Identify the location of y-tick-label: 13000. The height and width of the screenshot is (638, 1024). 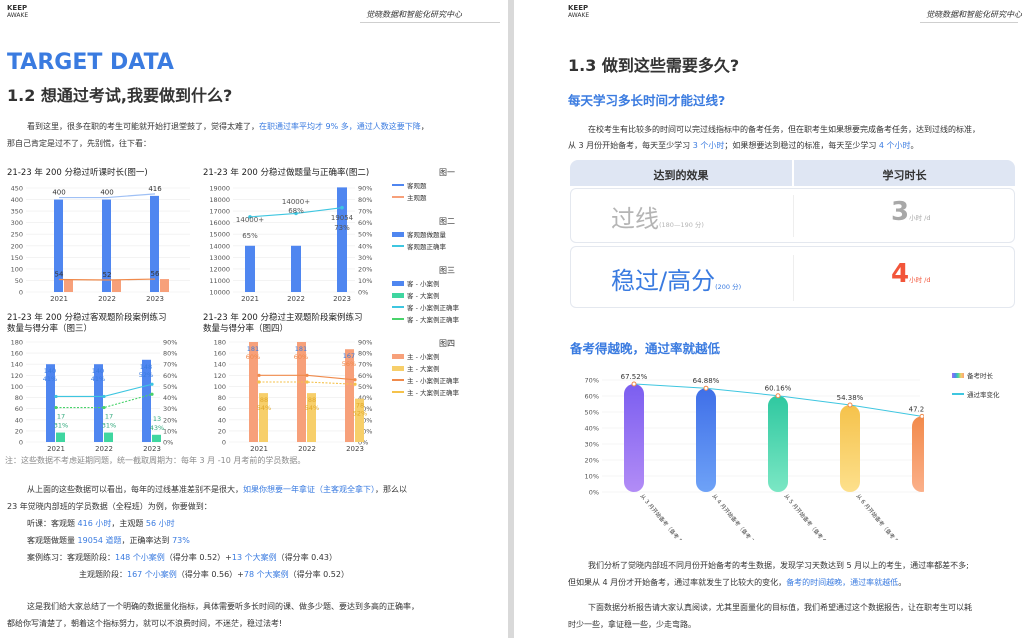
(219, 258).